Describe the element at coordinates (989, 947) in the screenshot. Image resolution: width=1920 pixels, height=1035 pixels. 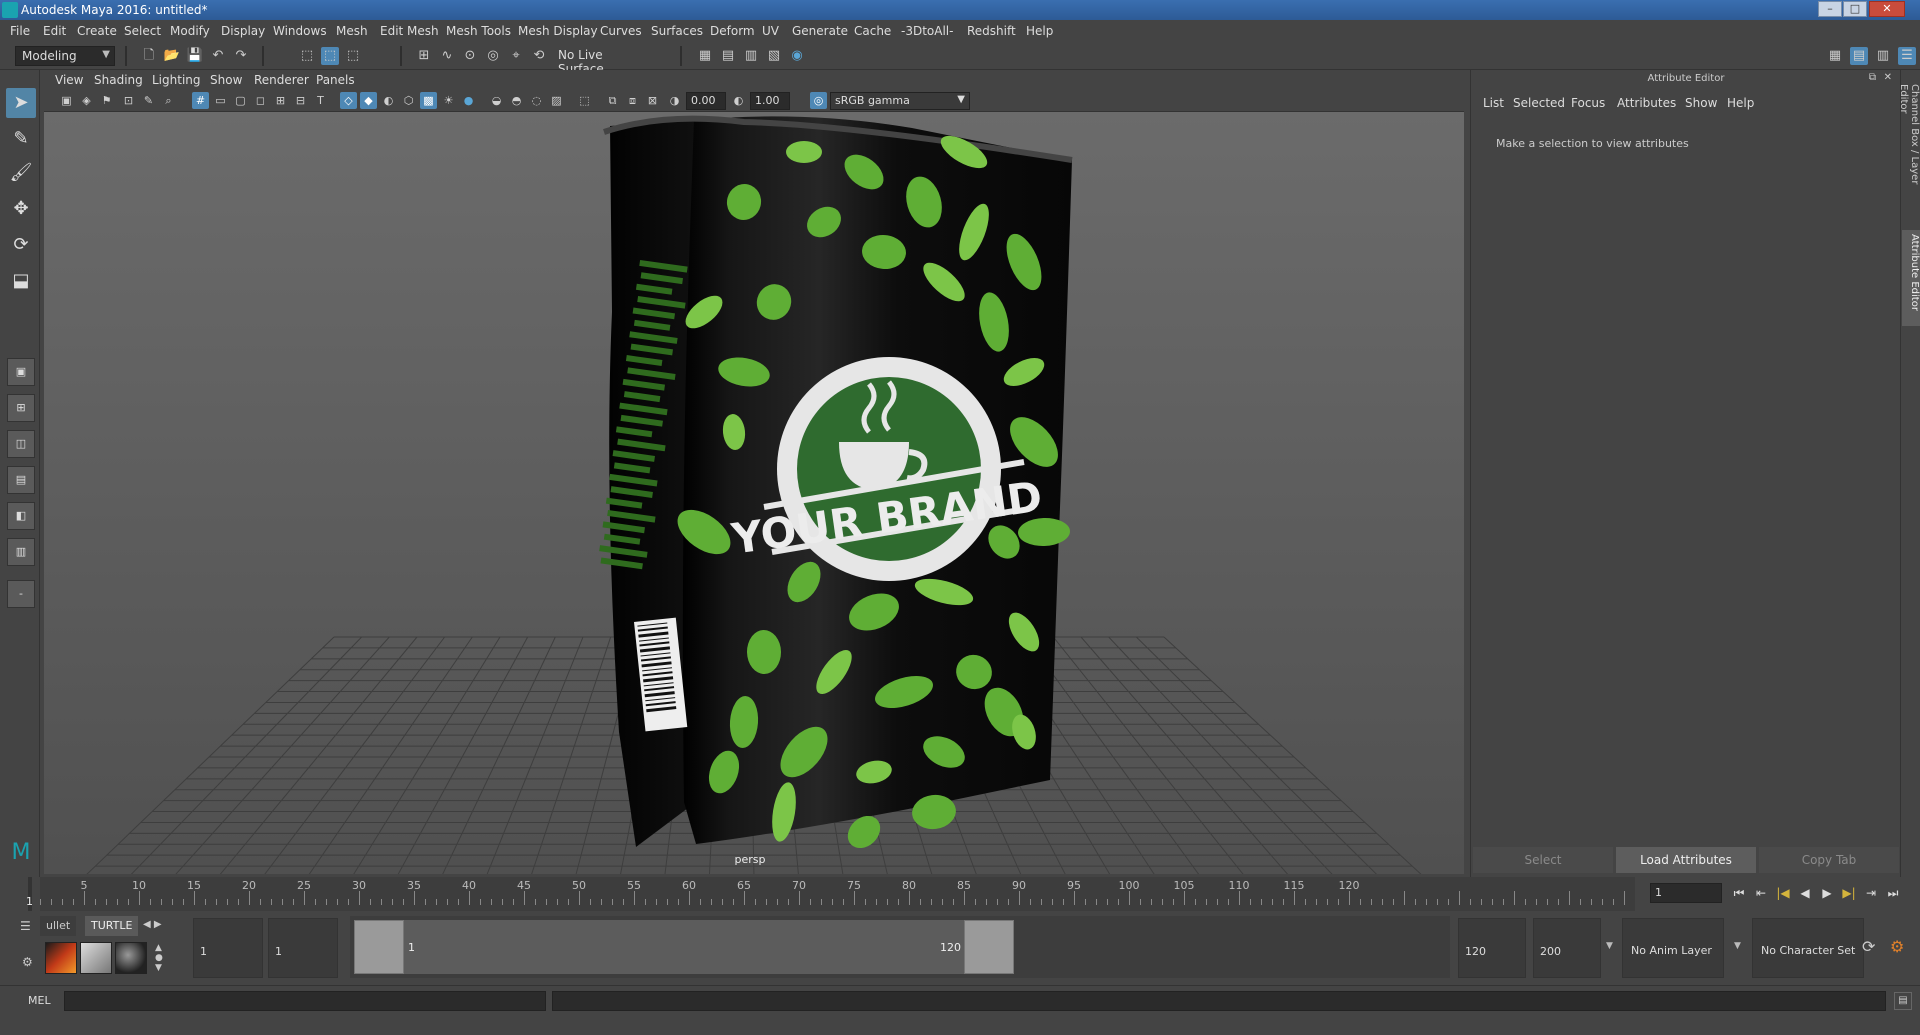
I see `range-end-handle` at that location.